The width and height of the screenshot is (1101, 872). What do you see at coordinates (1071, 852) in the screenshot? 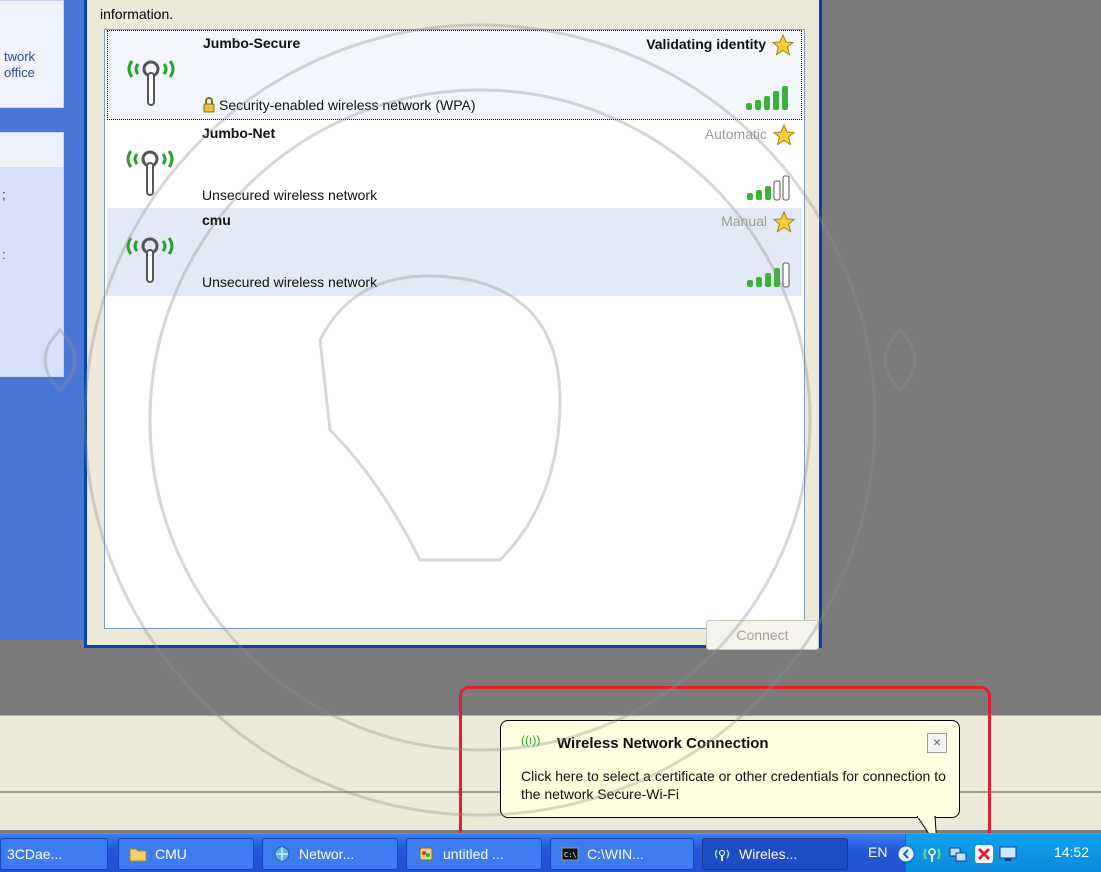
I see `clock: 14:52` at bounding box center [1071, 852].